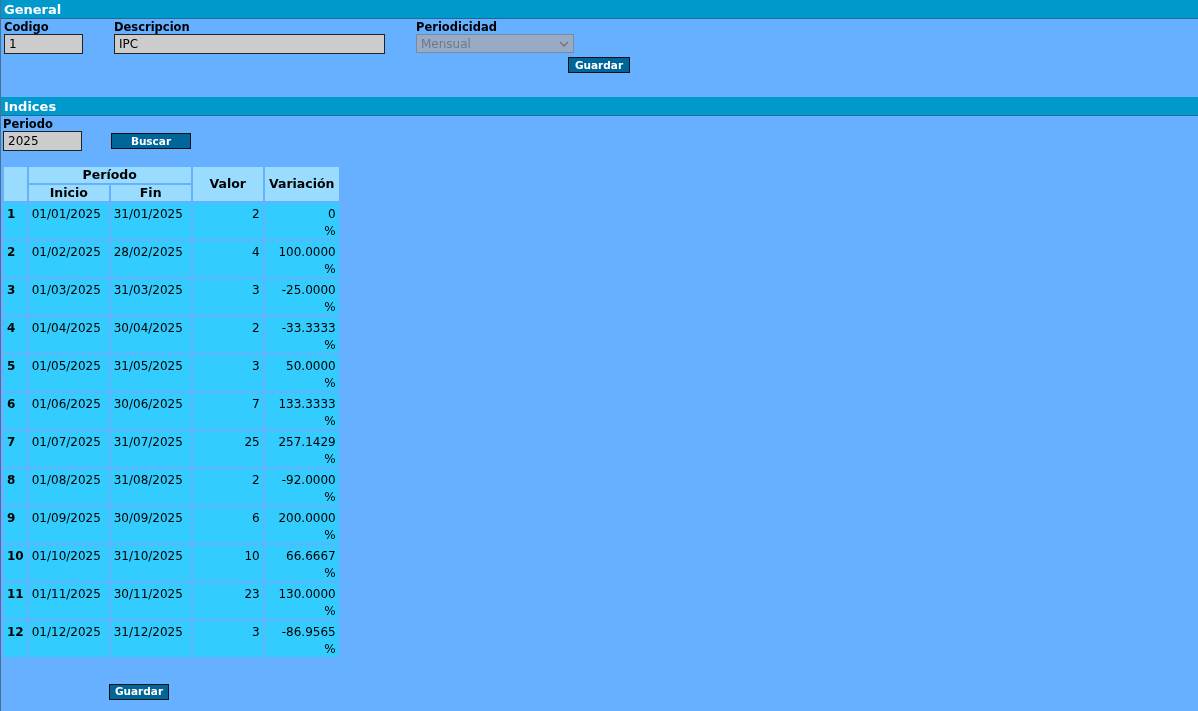  I want to click on table-cell: 133.3333 %, so click(301, 411).